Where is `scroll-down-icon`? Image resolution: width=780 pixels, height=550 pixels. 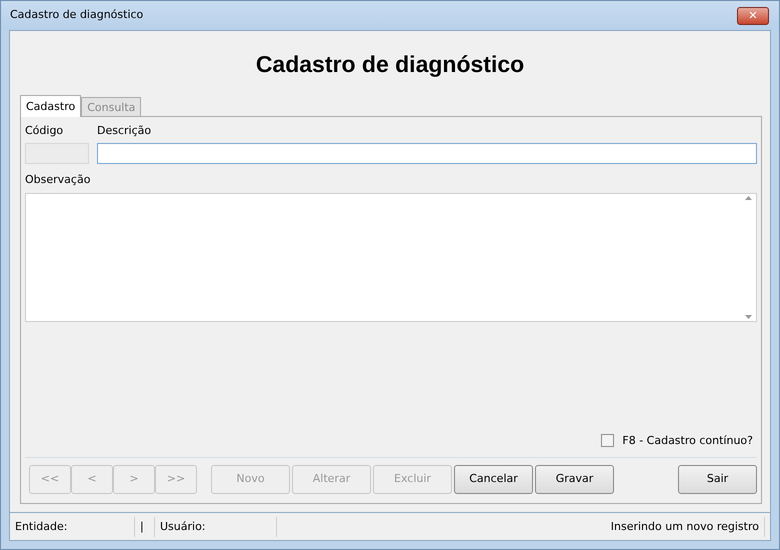
scroll-down-icon is located at coordinates (748, 316).